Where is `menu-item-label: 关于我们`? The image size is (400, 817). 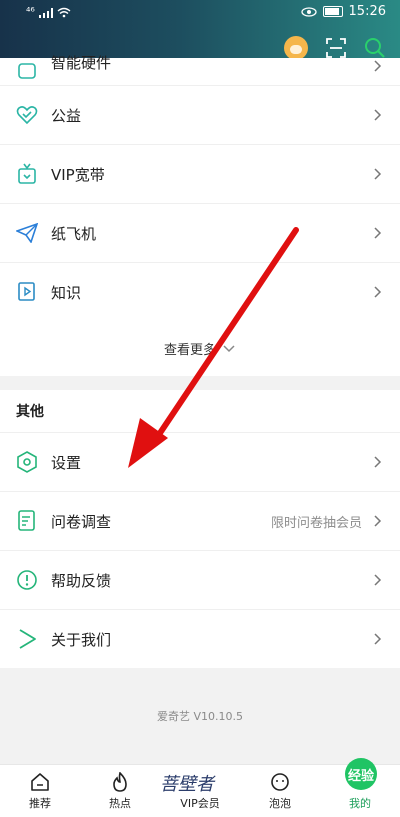 menu-item-label: 关于我们 is located at coordinates (81, 639).